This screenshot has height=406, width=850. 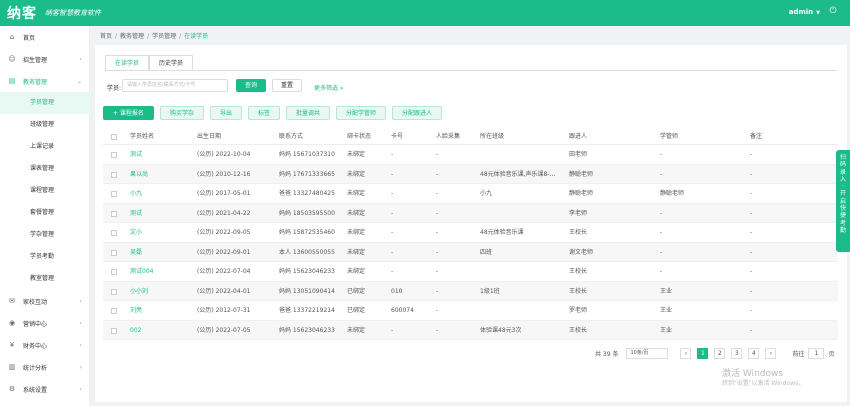 I want to click on sidebar-subitem-records: 上课记录, so click(x=45, y=147).